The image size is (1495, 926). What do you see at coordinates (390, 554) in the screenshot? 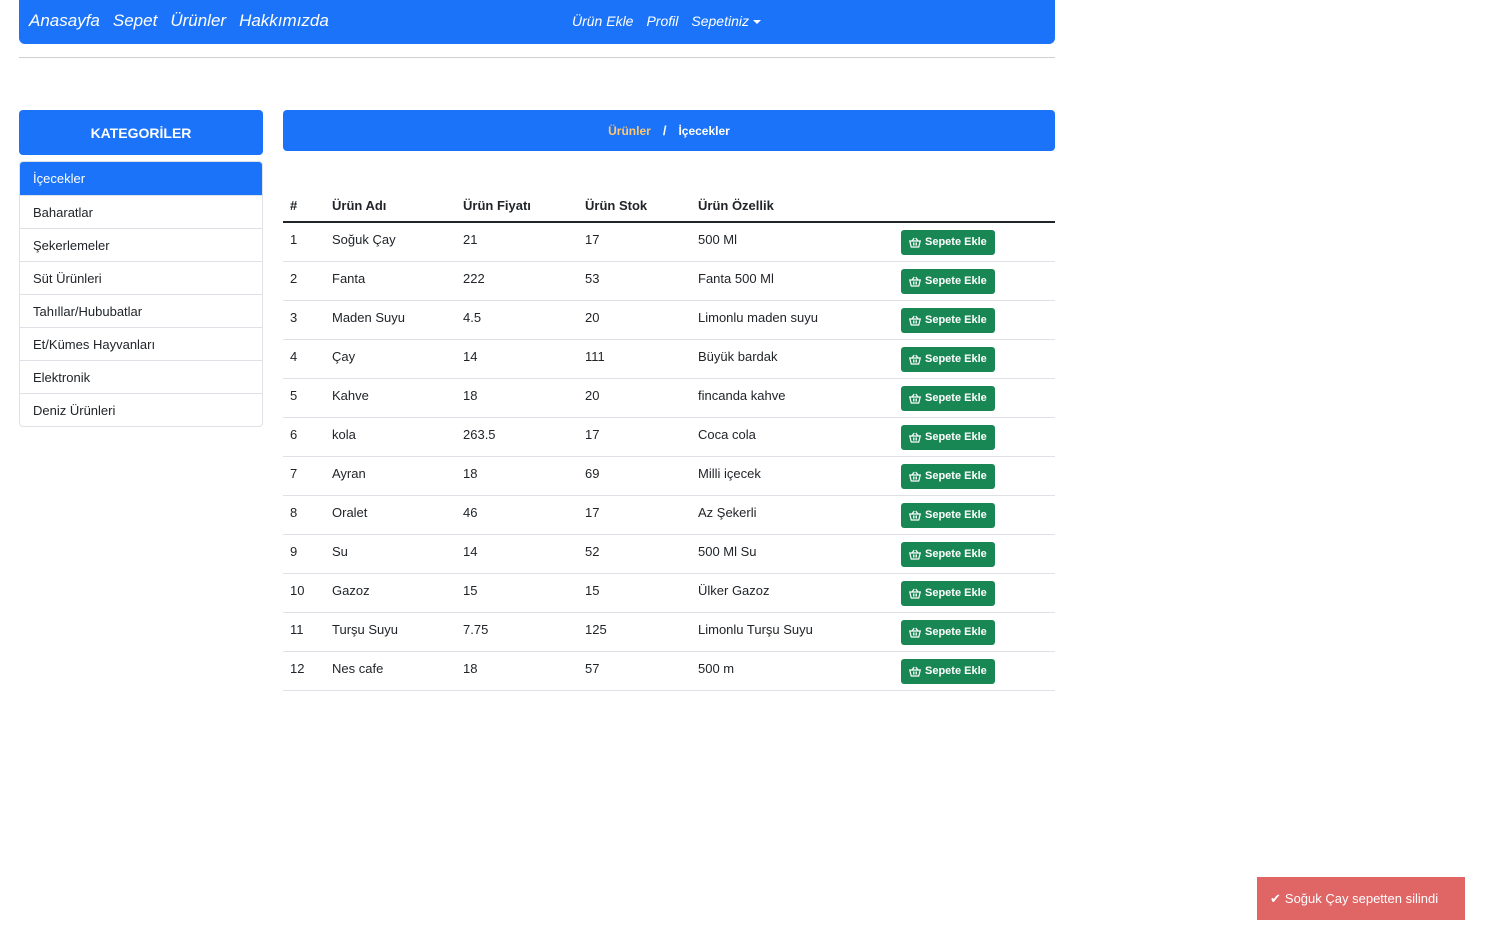
I see `cell-product-name: Su` at bounding box center [390, 554].